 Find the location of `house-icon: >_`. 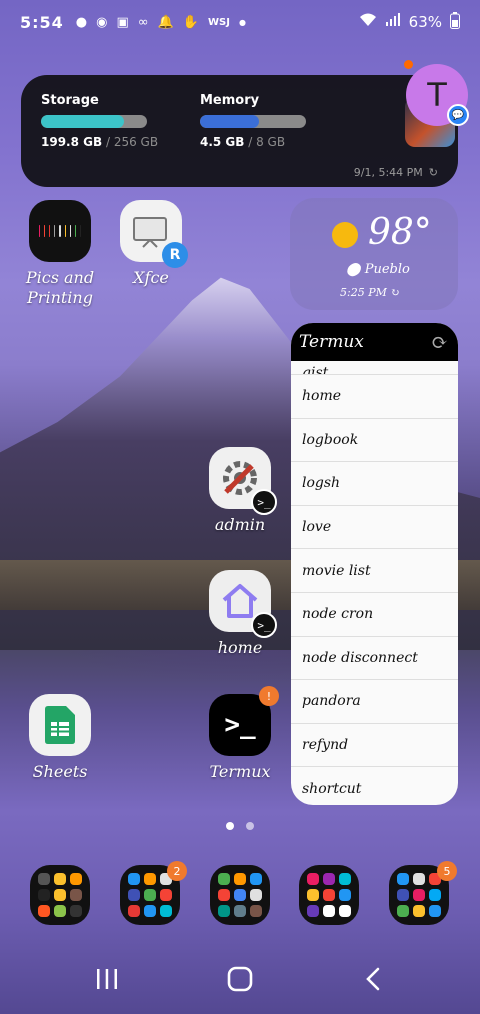

house-icon: >_ is located at coordinates (243, 604).